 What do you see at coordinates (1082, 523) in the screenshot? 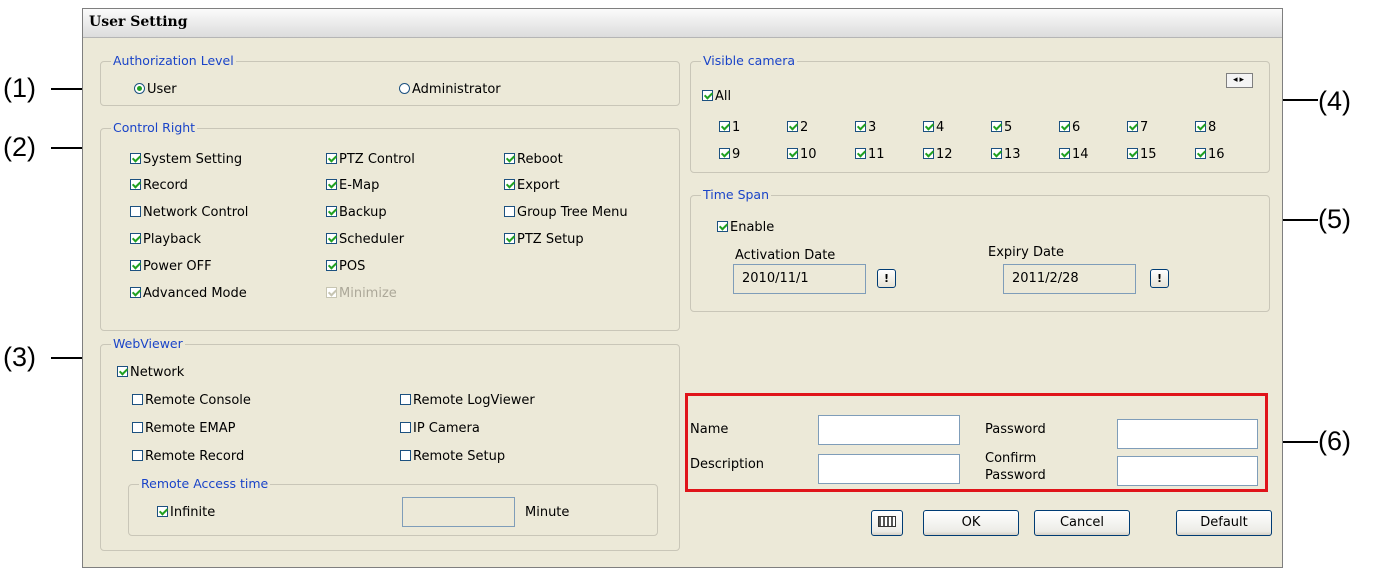
I see `cancel-button: Cancel` at bounding box center [1082, 523].